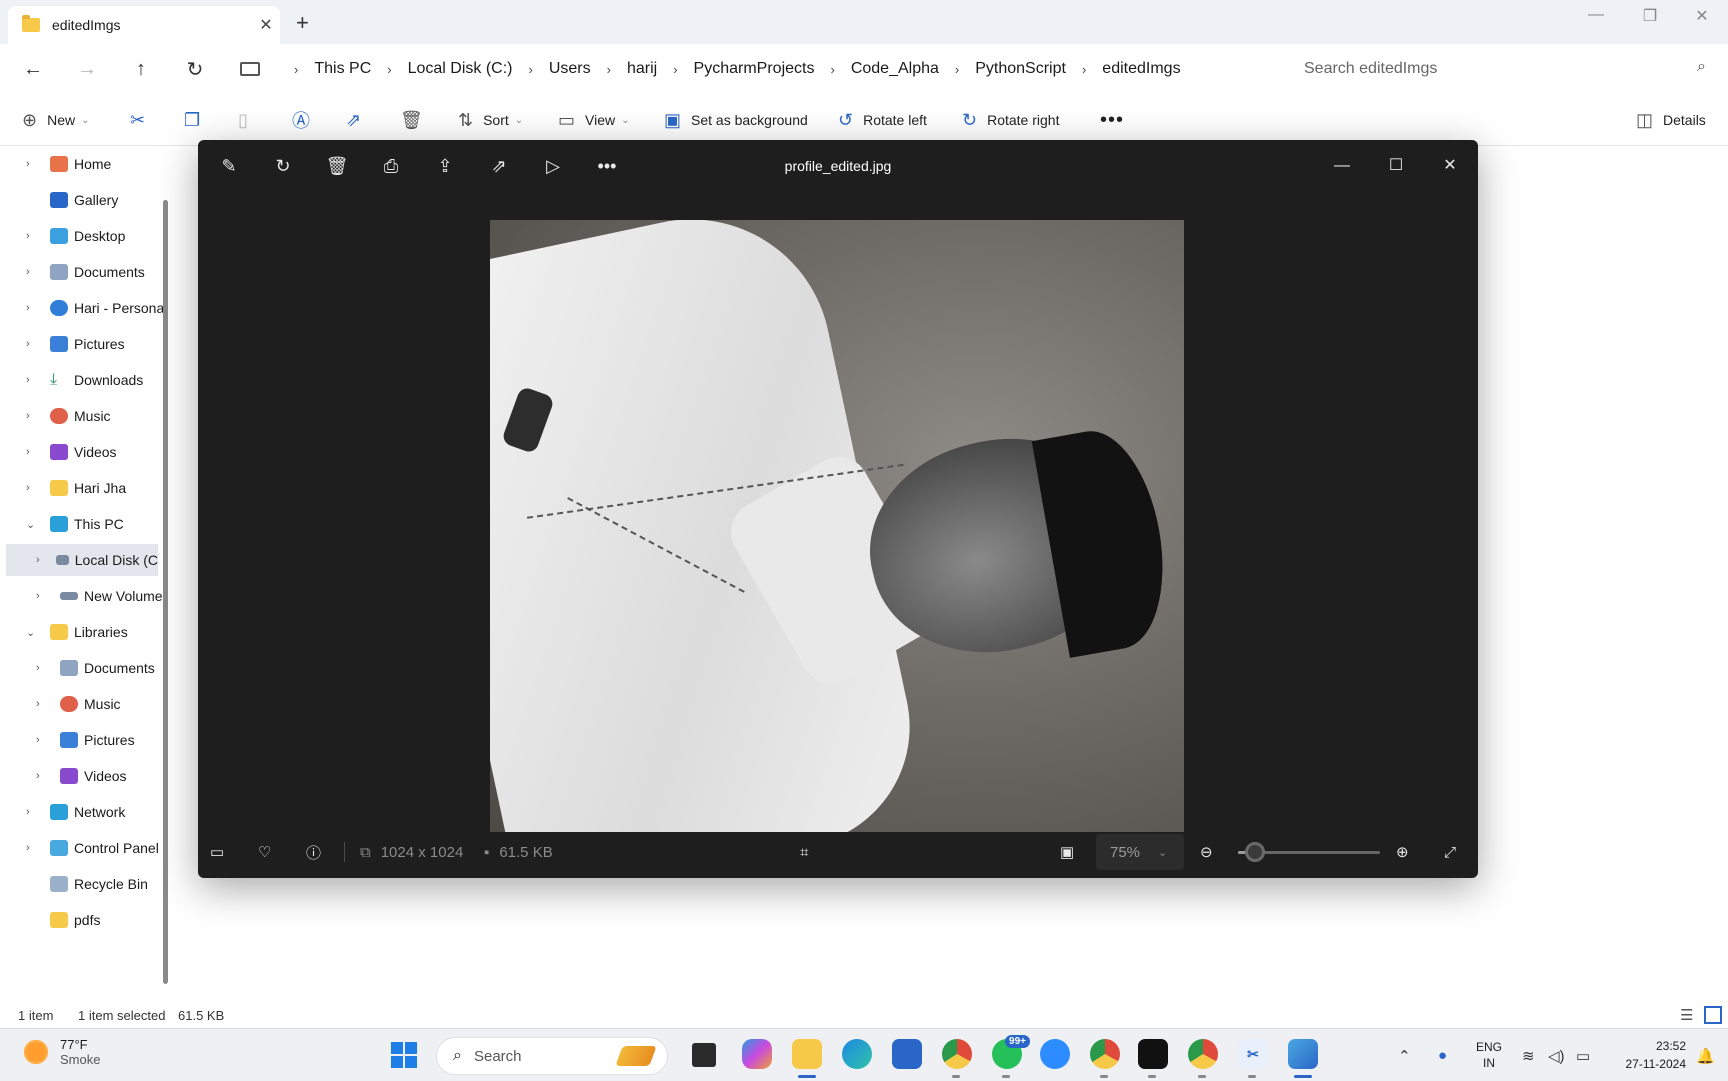  What do you see at coordinates (217, 852) in the screenshot?
I see `filmstrip-button: ▭` at bounding box center [217, 852].